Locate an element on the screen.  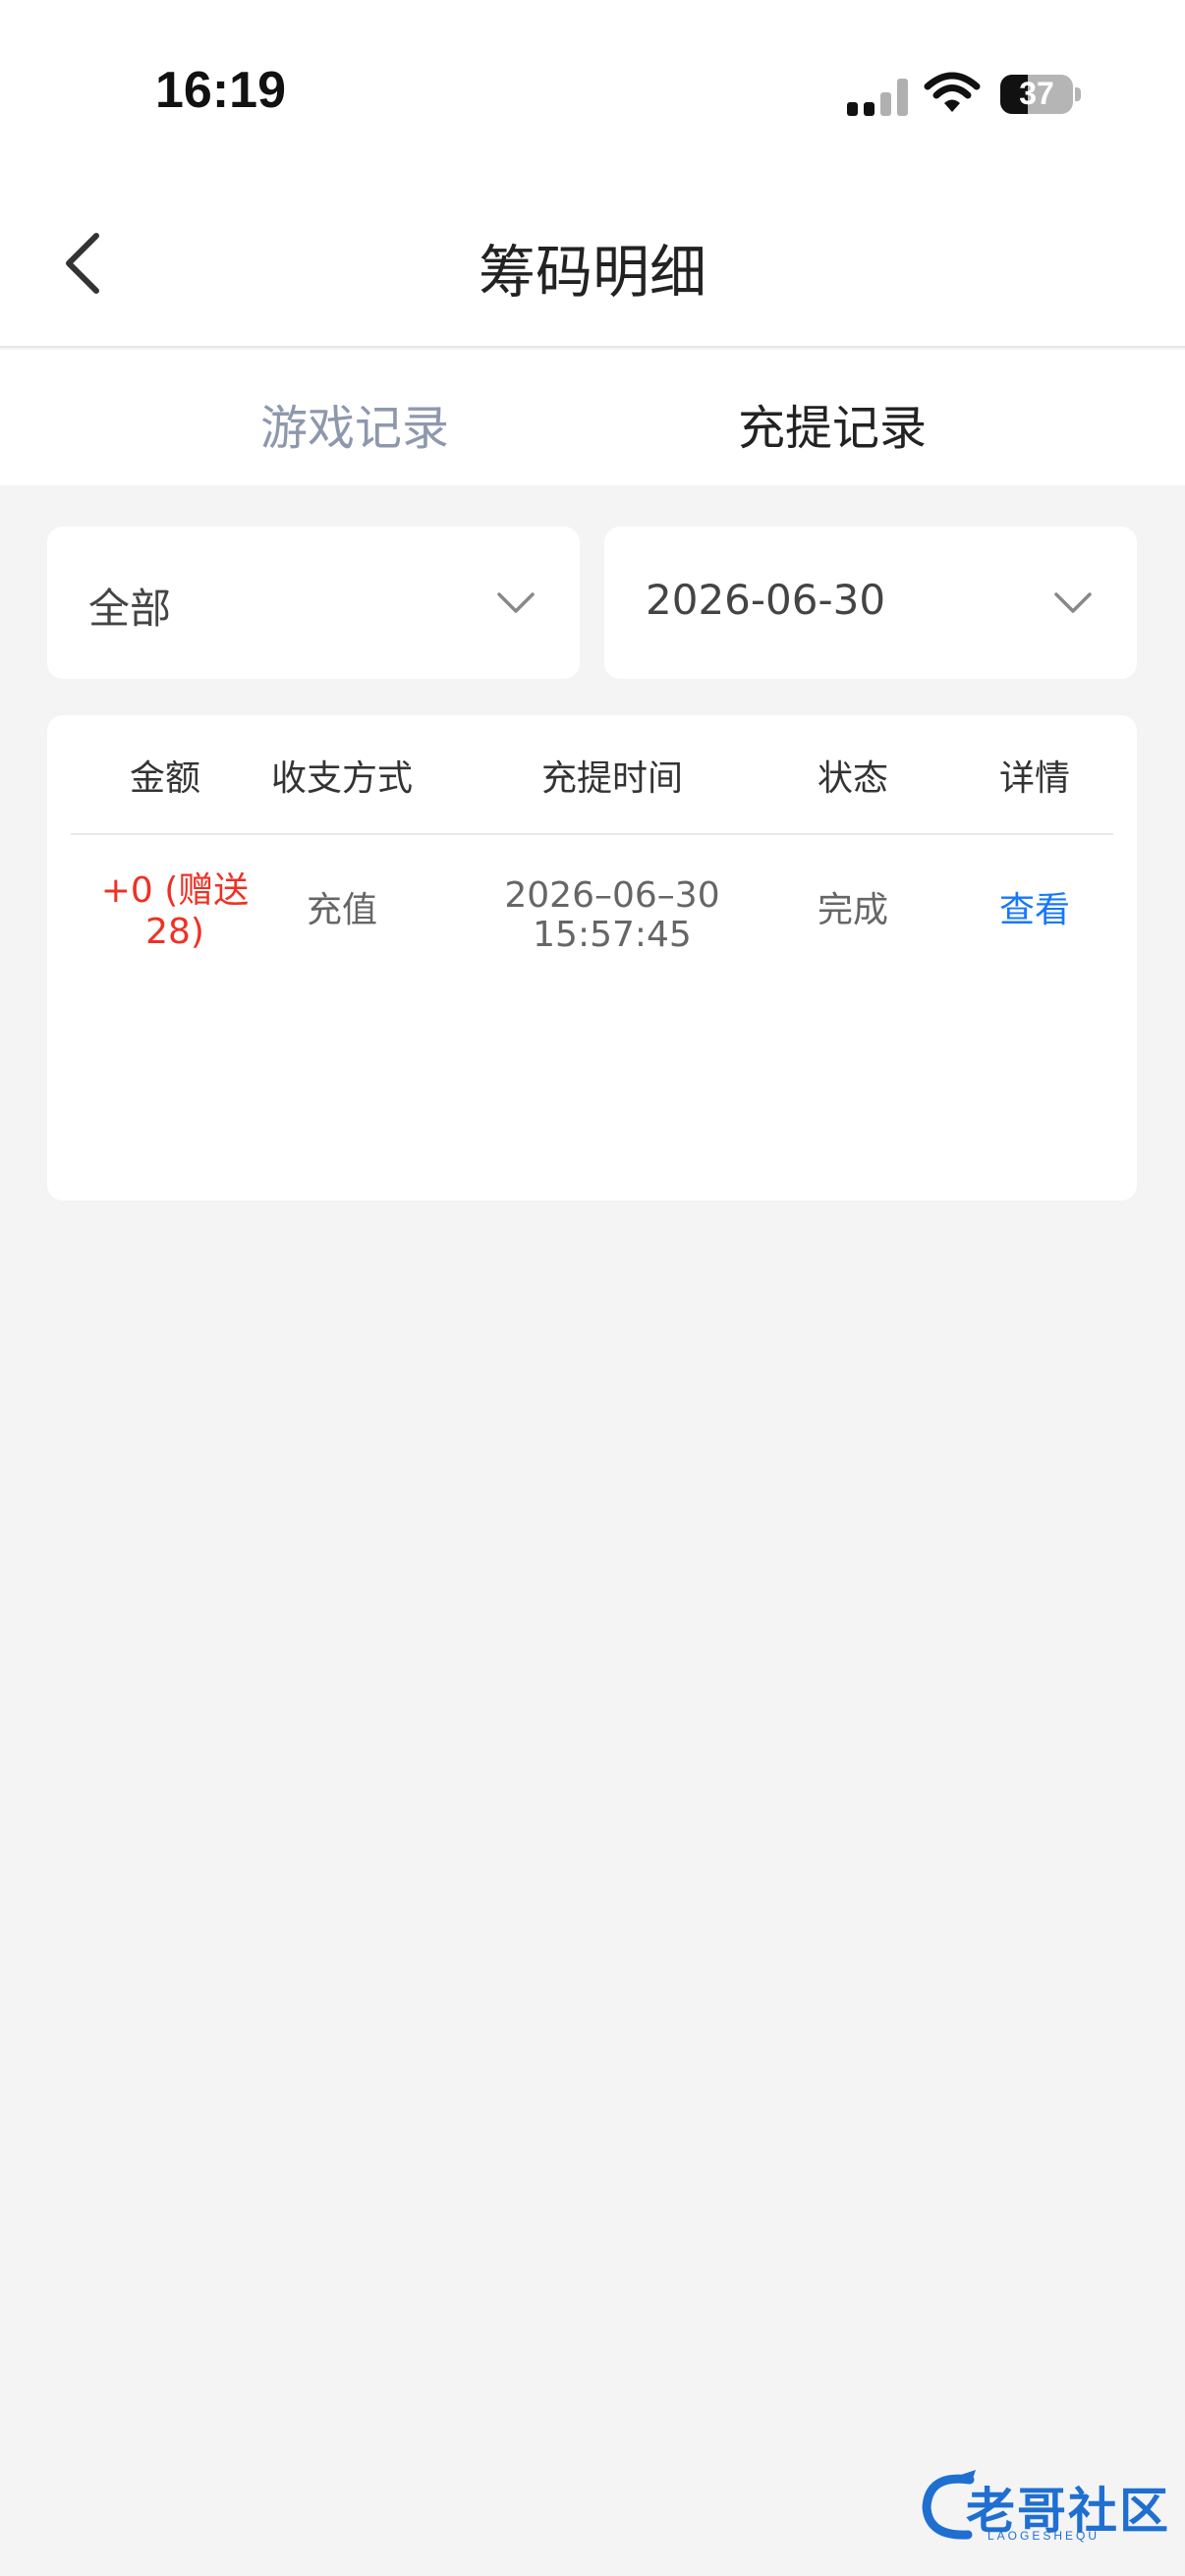
watermark-logo: 老哥社区 LAOGESHEQU is located at coordinates (1045, 2505).